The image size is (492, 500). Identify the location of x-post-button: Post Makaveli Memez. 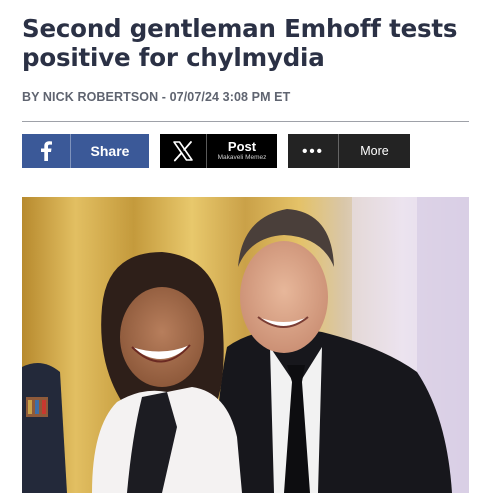
(218, 151).